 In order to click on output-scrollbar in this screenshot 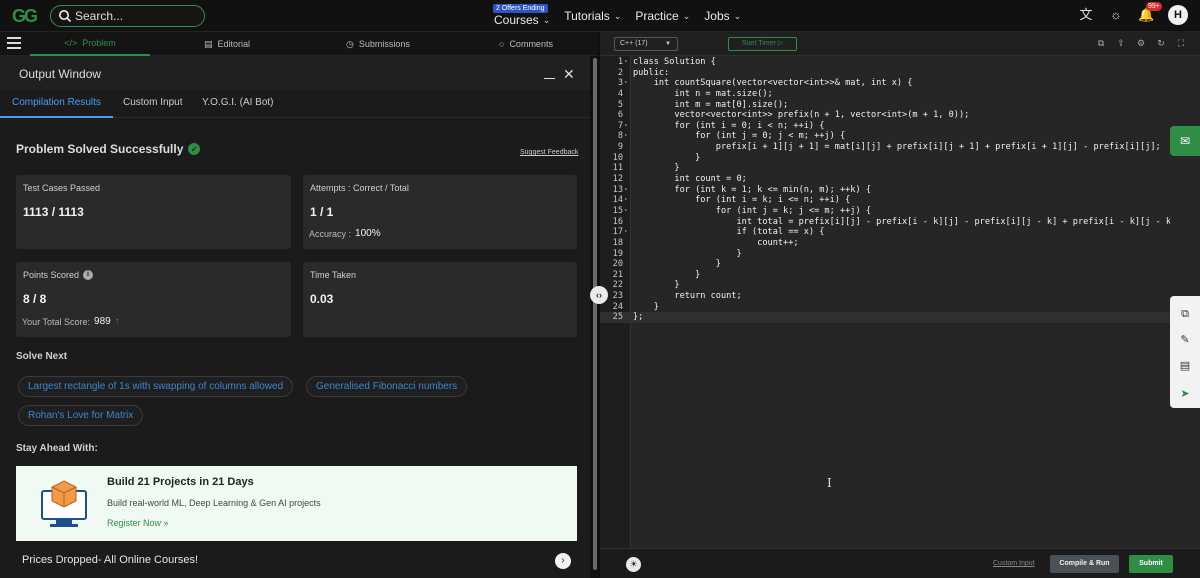, I will do `click(595, 317)`.